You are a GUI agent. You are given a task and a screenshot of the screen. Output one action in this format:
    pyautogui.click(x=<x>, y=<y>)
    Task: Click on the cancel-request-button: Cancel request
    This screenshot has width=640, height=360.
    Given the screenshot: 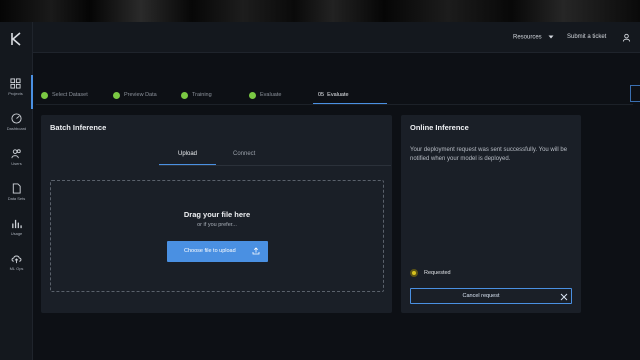 What is the action you would take?
    pyautogui.click(x=491, y=296)
    